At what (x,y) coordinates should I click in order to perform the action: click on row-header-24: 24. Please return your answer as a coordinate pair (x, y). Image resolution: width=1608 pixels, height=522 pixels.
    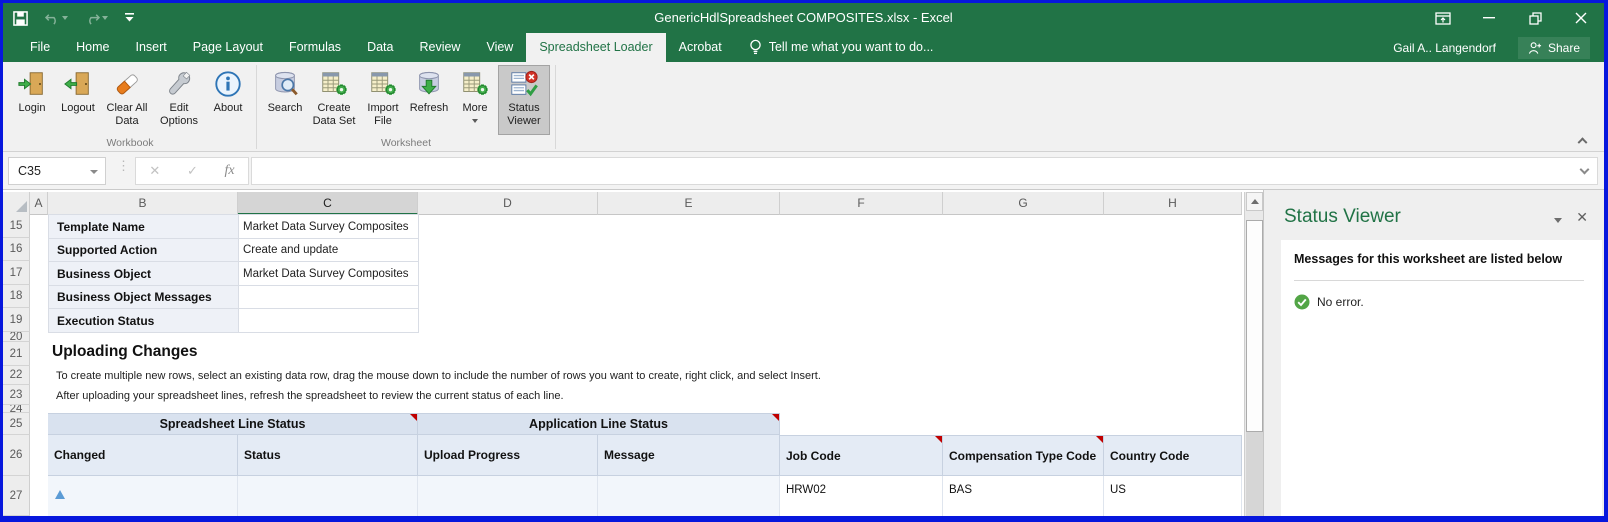
    Looking at the image, I should click on (16, 409).